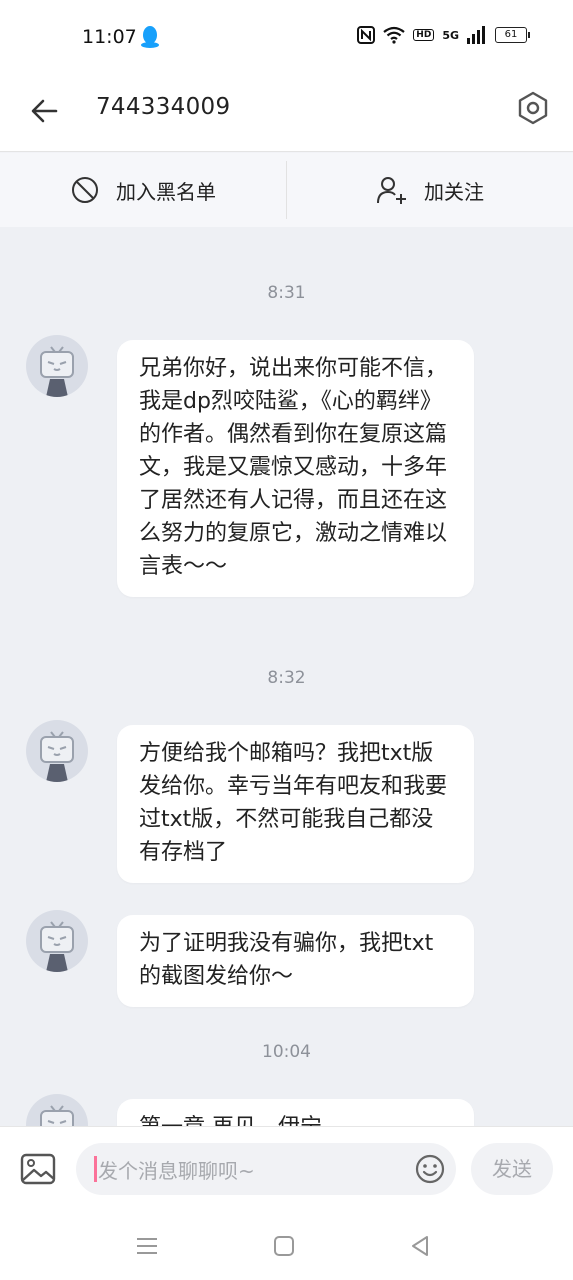 The image size is (573, 1280). Describe the element at coordinates (45, 111) in the screenshot. I see `arrow-left-icon` at that location.